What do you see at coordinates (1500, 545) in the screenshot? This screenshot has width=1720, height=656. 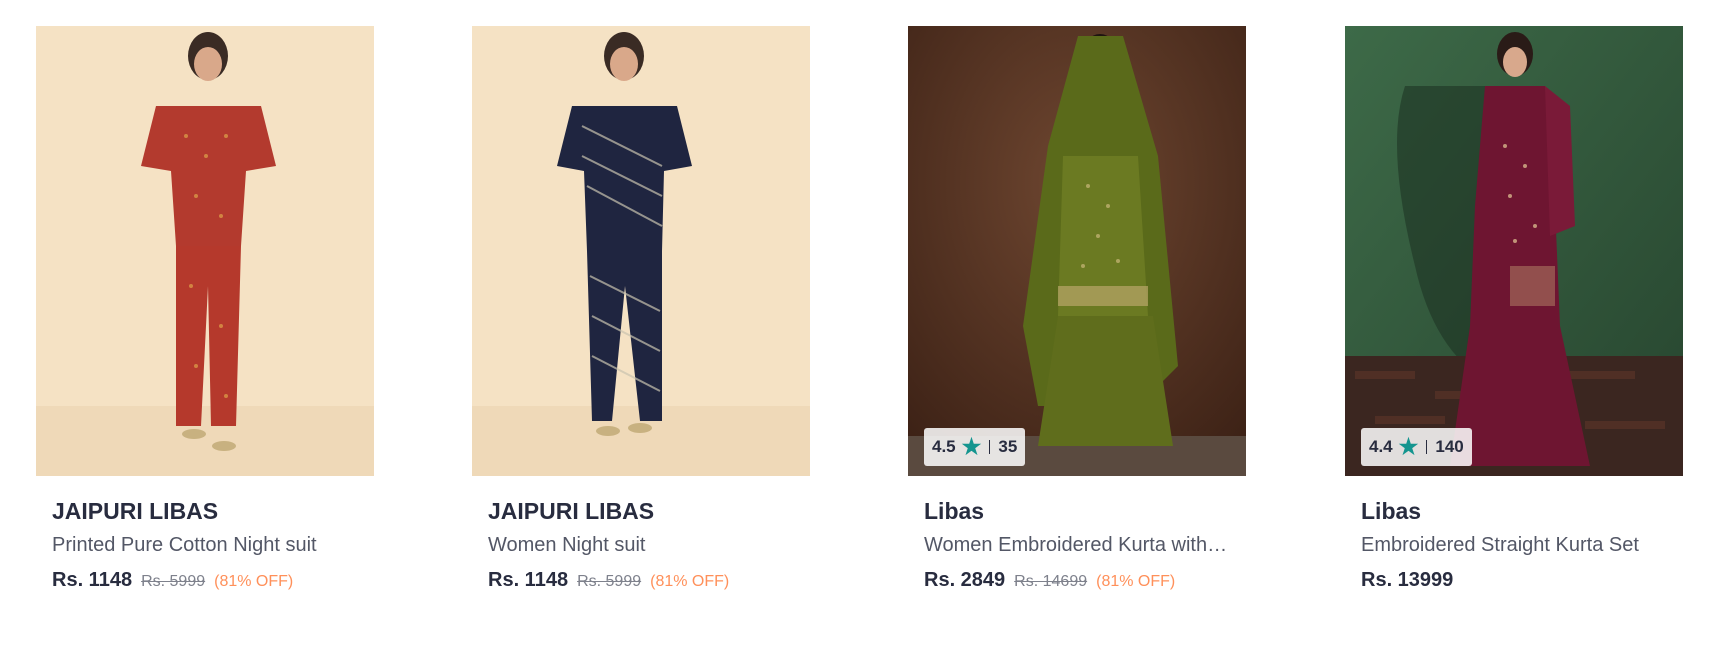 I see `product-name: Embroidered Straight Kurta Set` at bounding box center [1500, 545].